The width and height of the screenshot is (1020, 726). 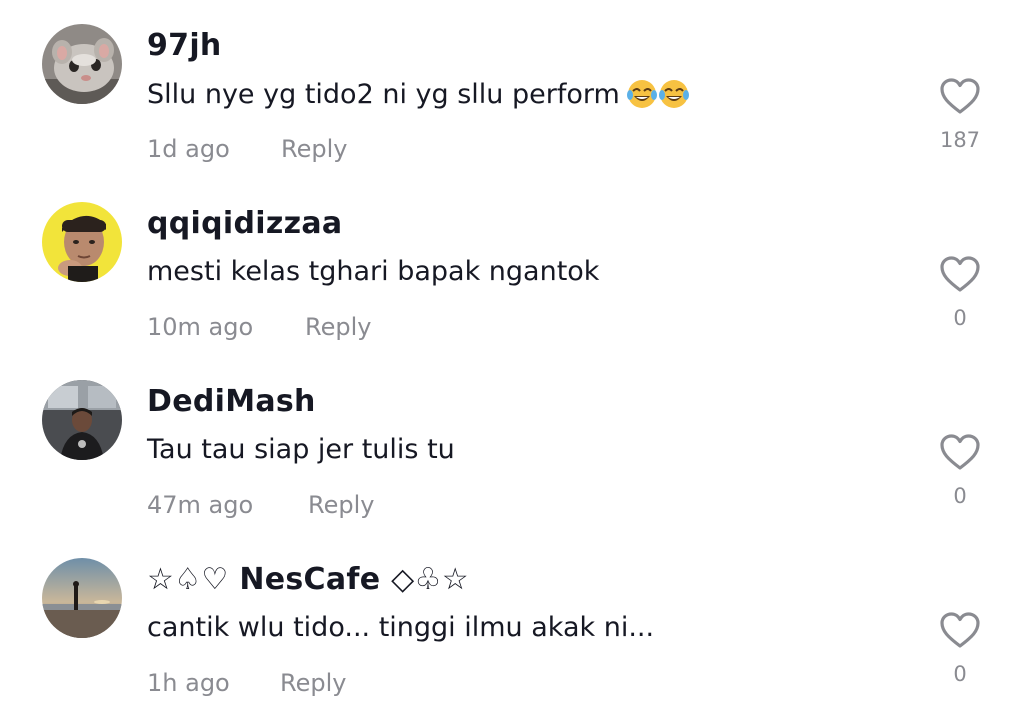 What do you see at coordinates (308, 579) in the screenshot?
I see `comment-username: ☆♤♡ NesCafe ◇♧☆` at bounding box center [308, 579].